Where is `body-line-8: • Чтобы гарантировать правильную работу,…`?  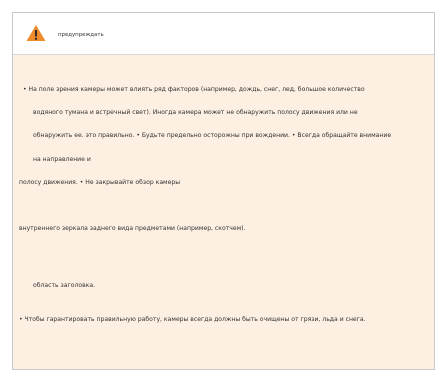 body-line-8: • Чтобы гарантировать правильную работу,… is located at coordinates (192, 319).